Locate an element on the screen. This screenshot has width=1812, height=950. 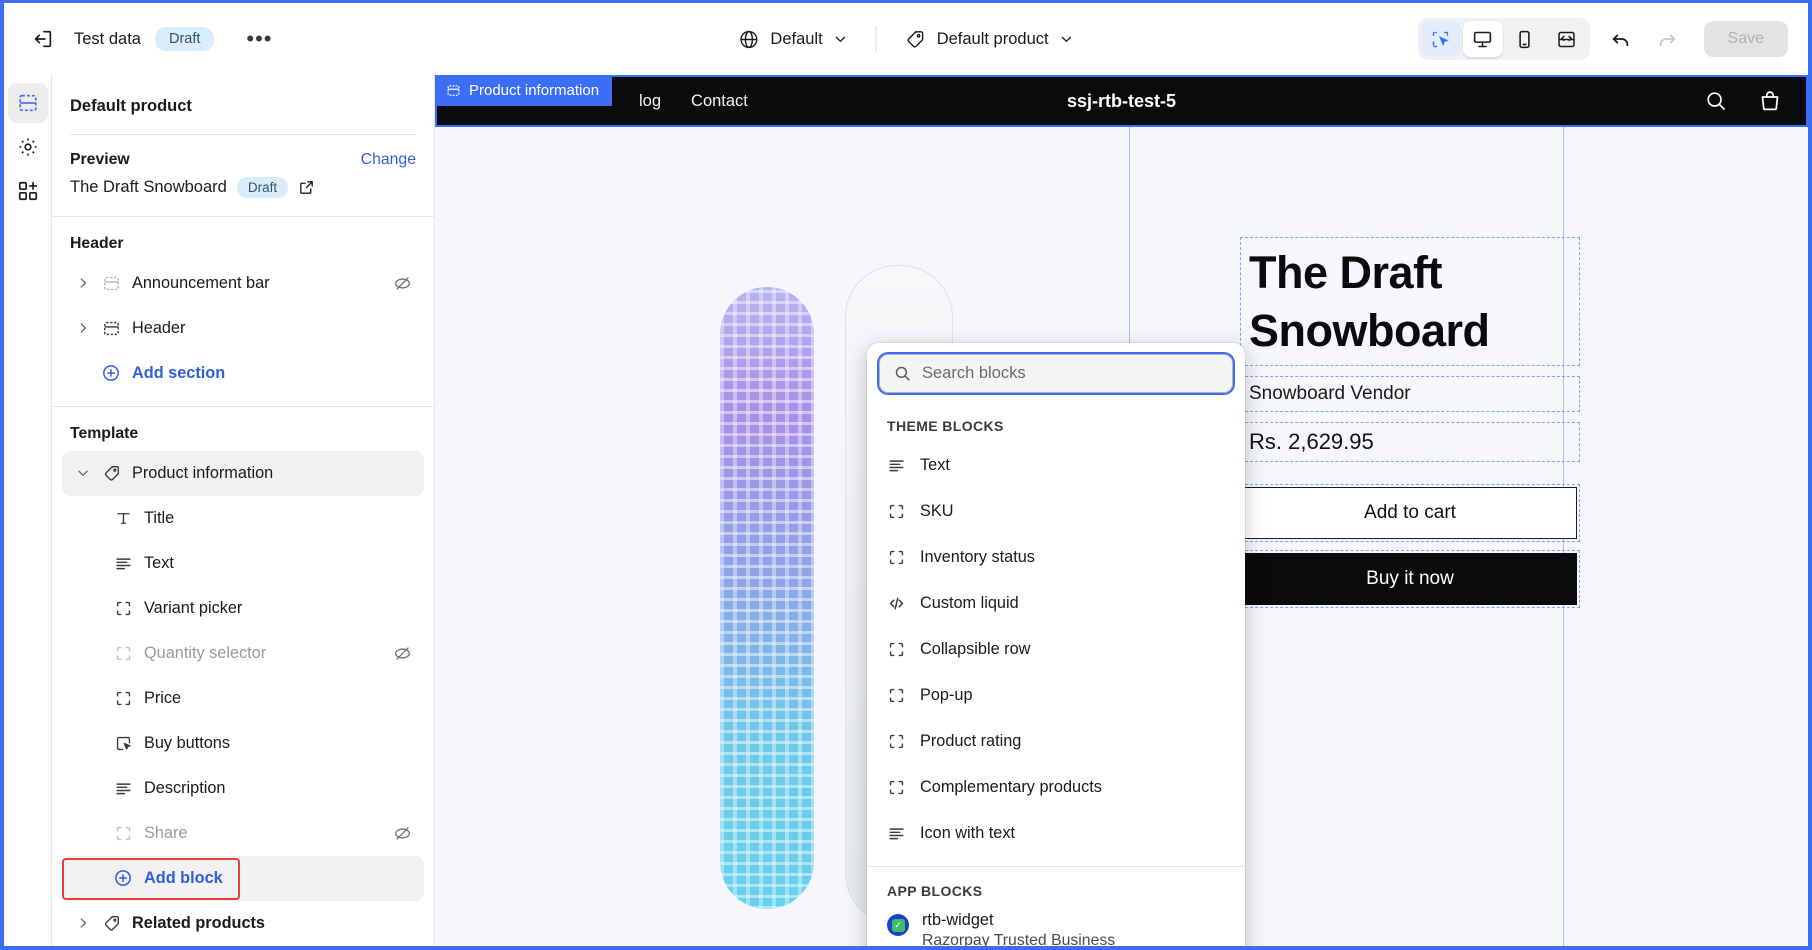
header-group-title: Header is located at coordinates (97, 243).